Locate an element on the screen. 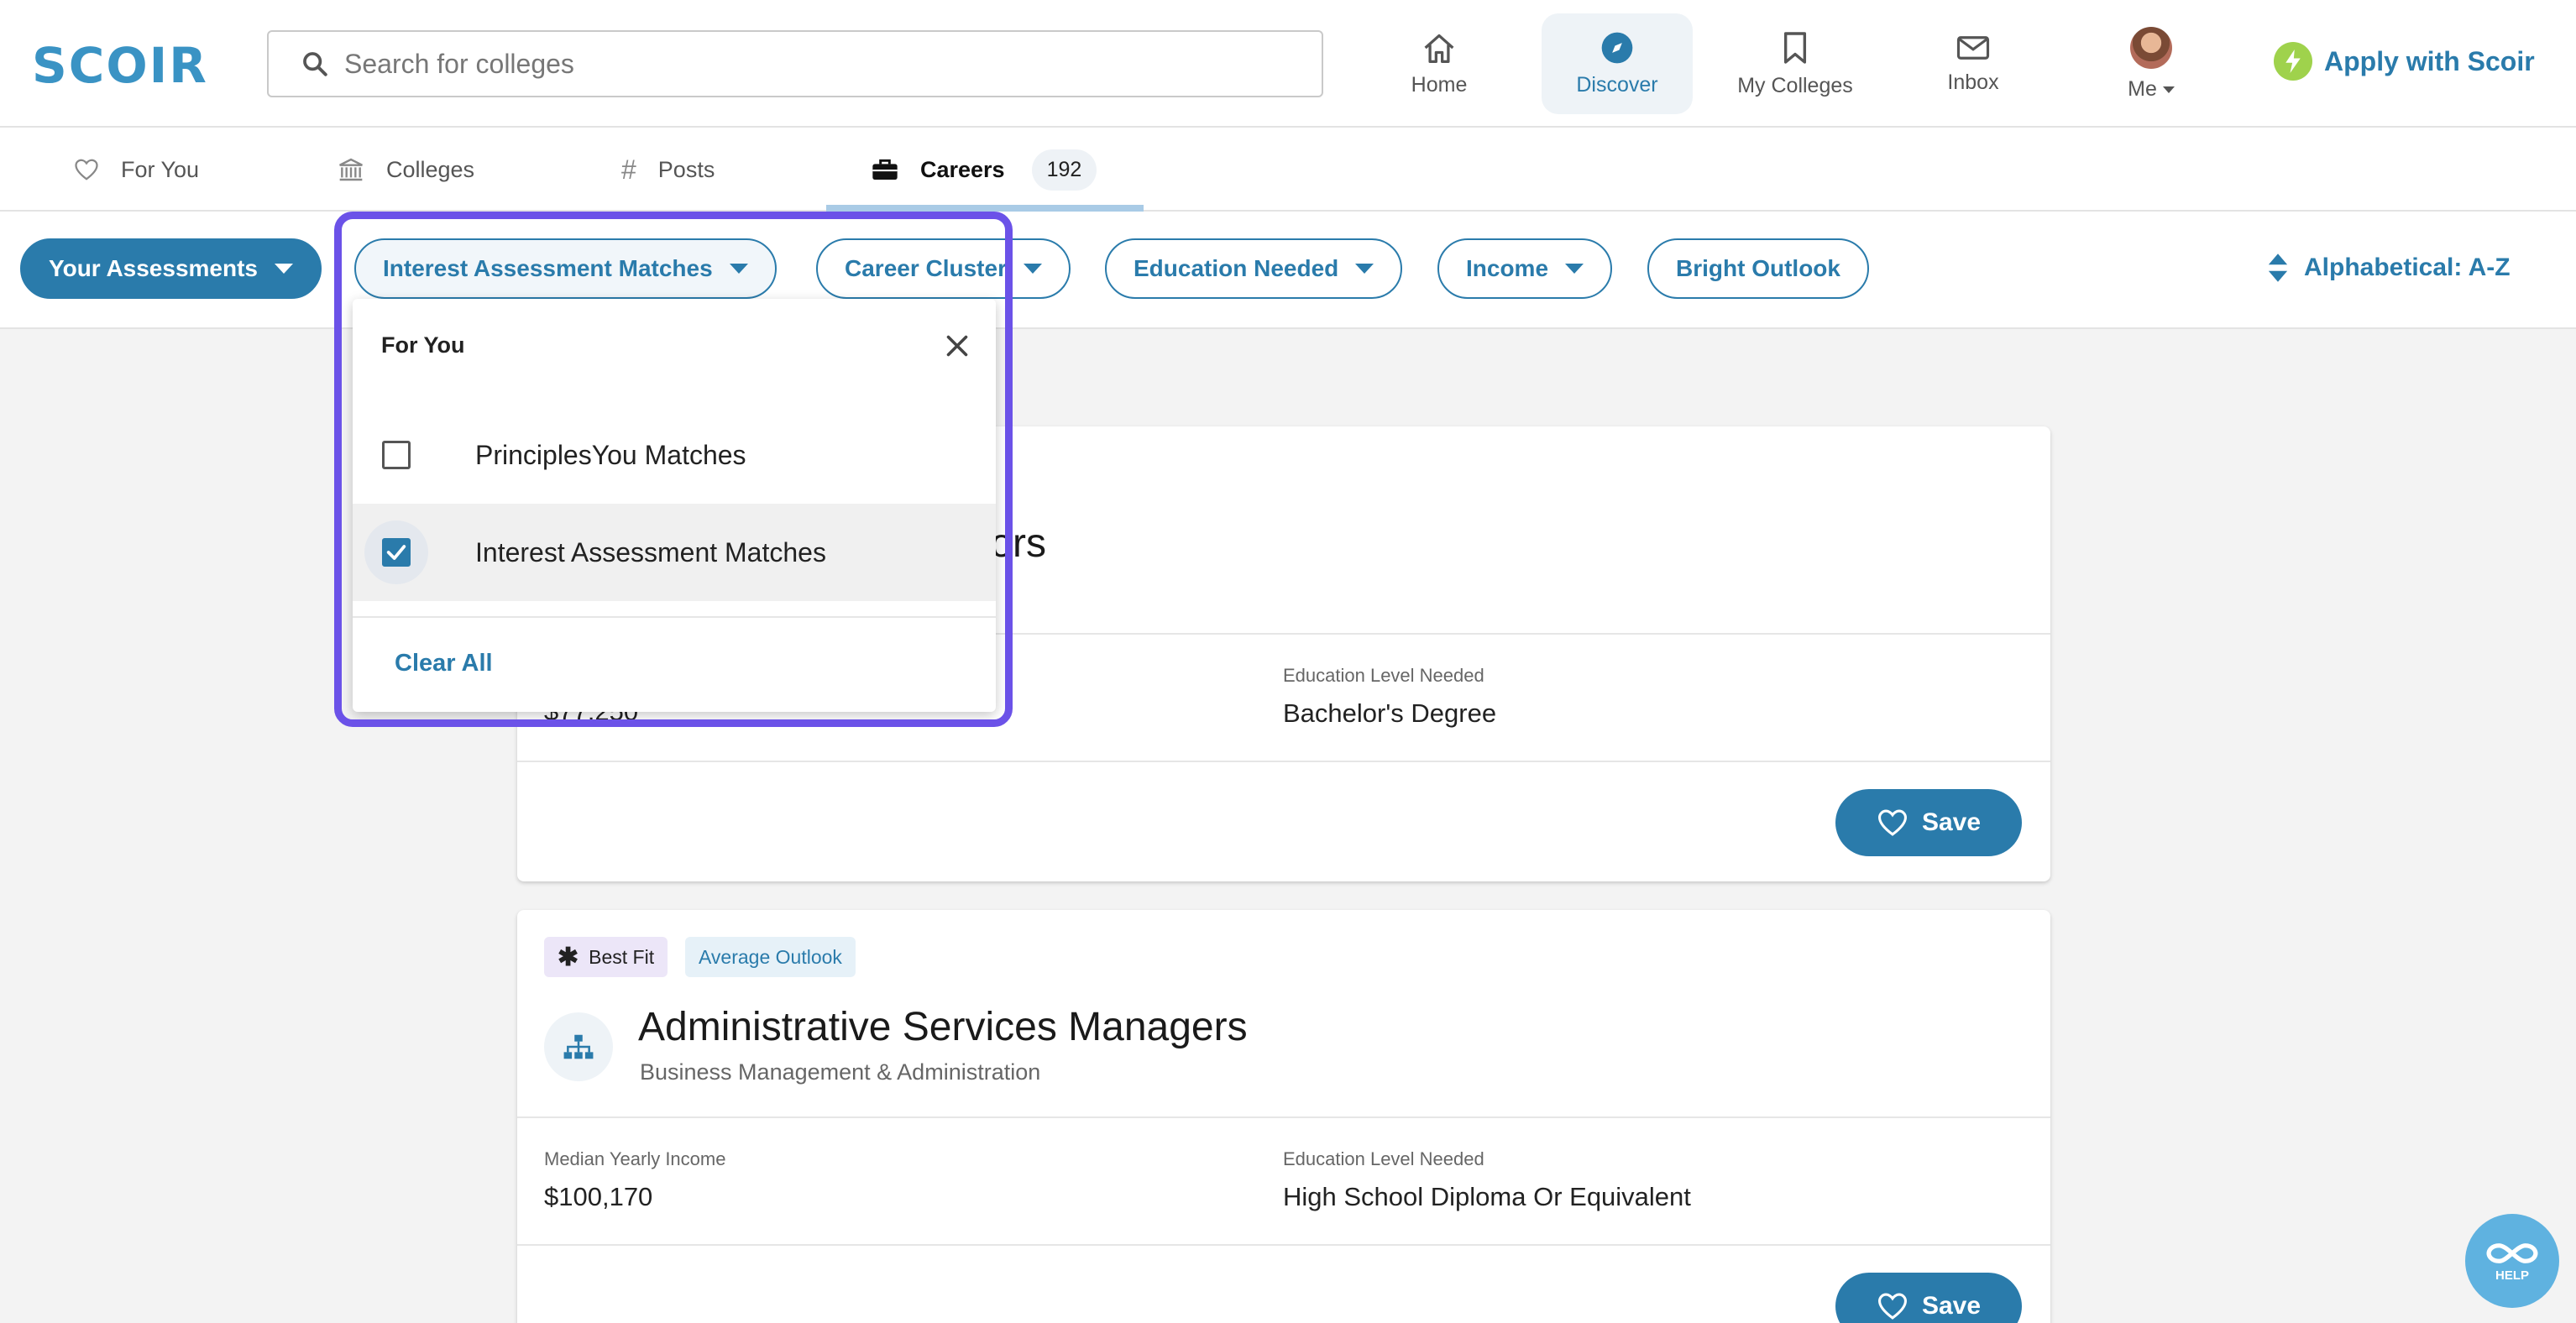 This screenshot has height=1323, width=2576. nav-inbox-label: Inbox is located at coordinates (1973, 82).